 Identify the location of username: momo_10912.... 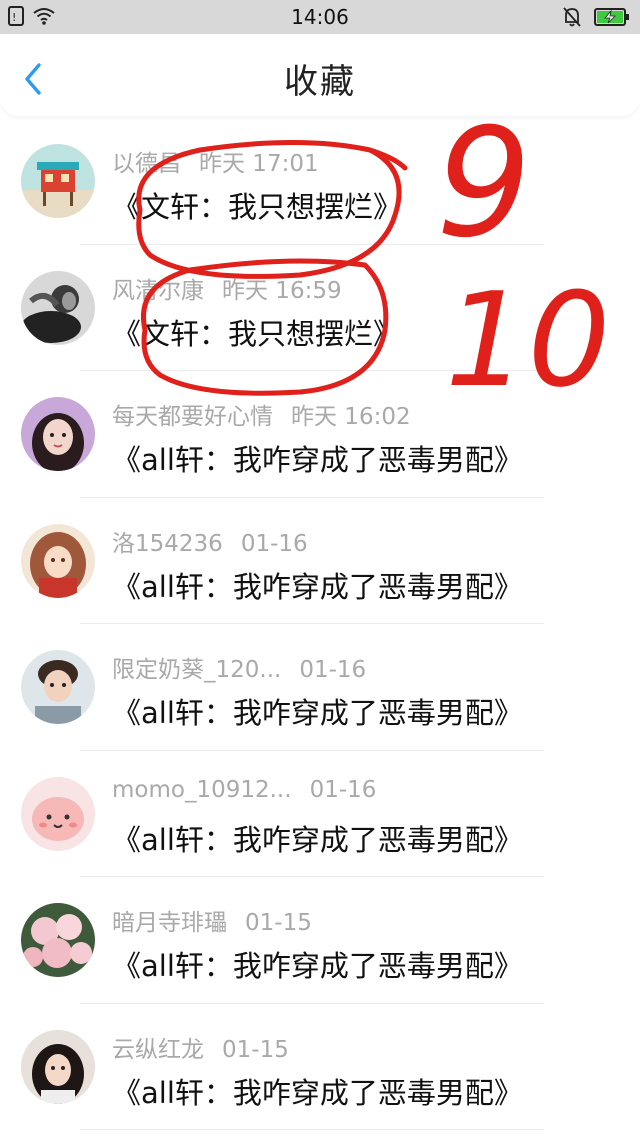
(202, 789).